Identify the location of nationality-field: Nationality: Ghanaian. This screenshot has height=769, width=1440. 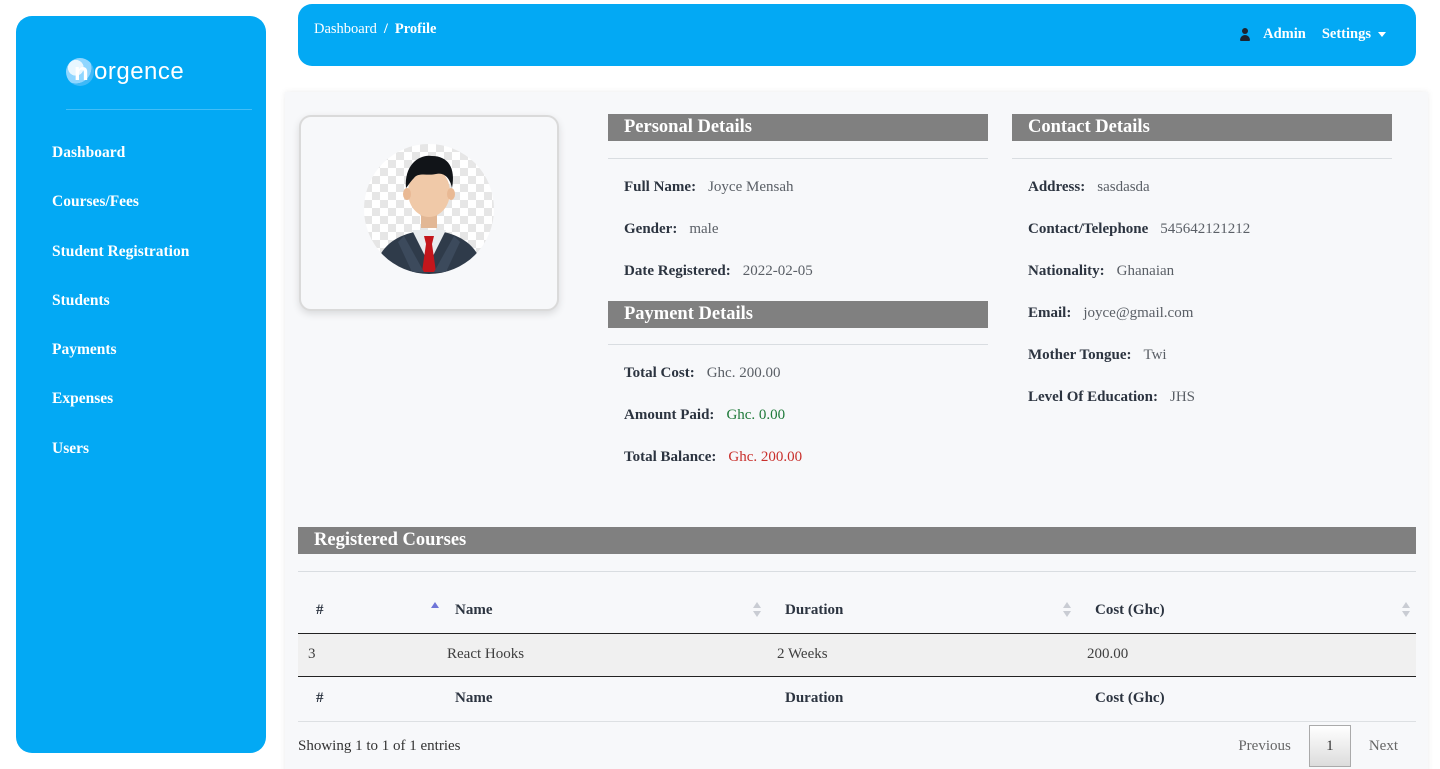
(1101, 271).